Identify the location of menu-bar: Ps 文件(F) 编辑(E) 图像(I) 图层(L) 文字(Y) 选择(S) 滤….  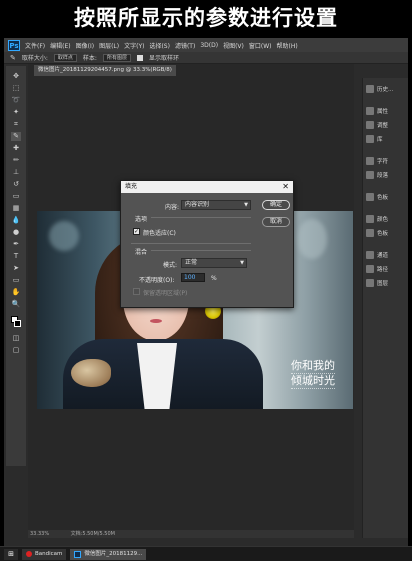
(206, 45).